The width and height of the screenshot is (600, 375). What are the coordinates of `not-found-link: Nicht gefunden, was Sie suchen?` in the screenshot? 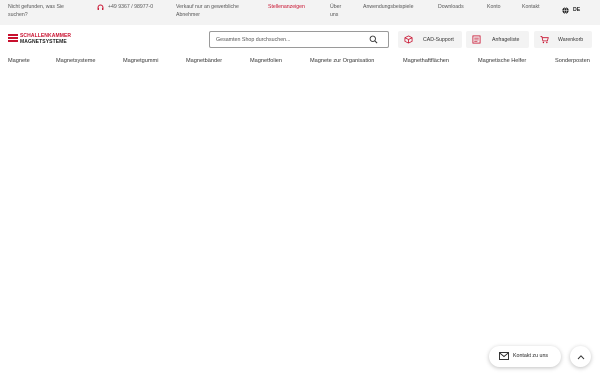 It's located at (42, 11).